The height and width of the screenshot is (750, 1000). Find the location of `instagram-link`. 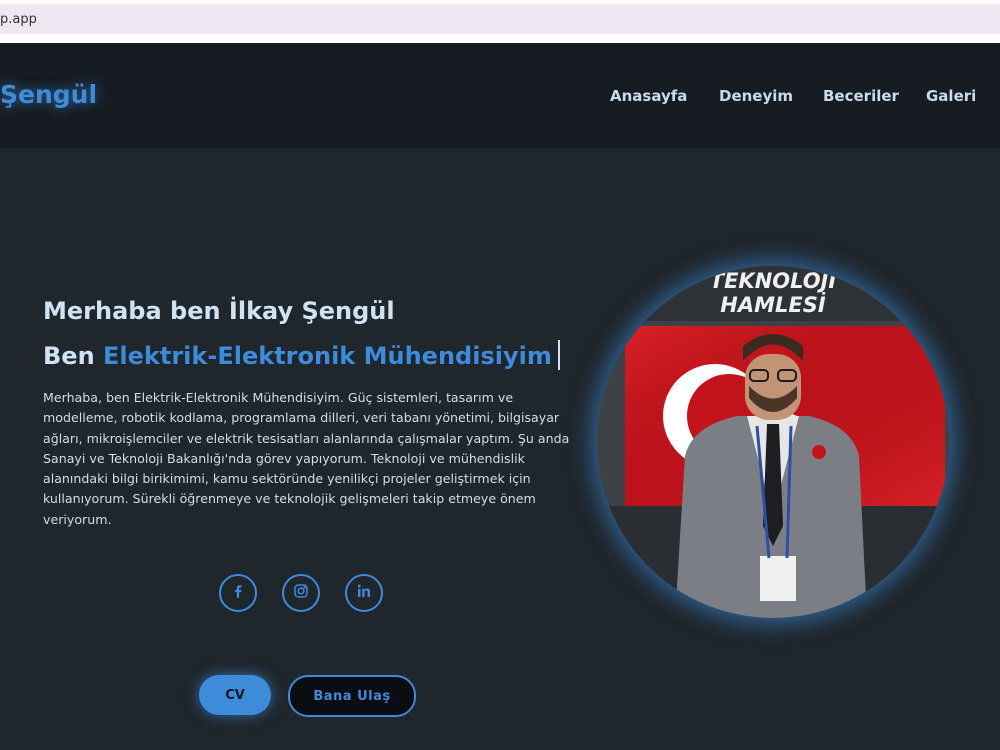

instagram-link is located at coordinates (301, 593).